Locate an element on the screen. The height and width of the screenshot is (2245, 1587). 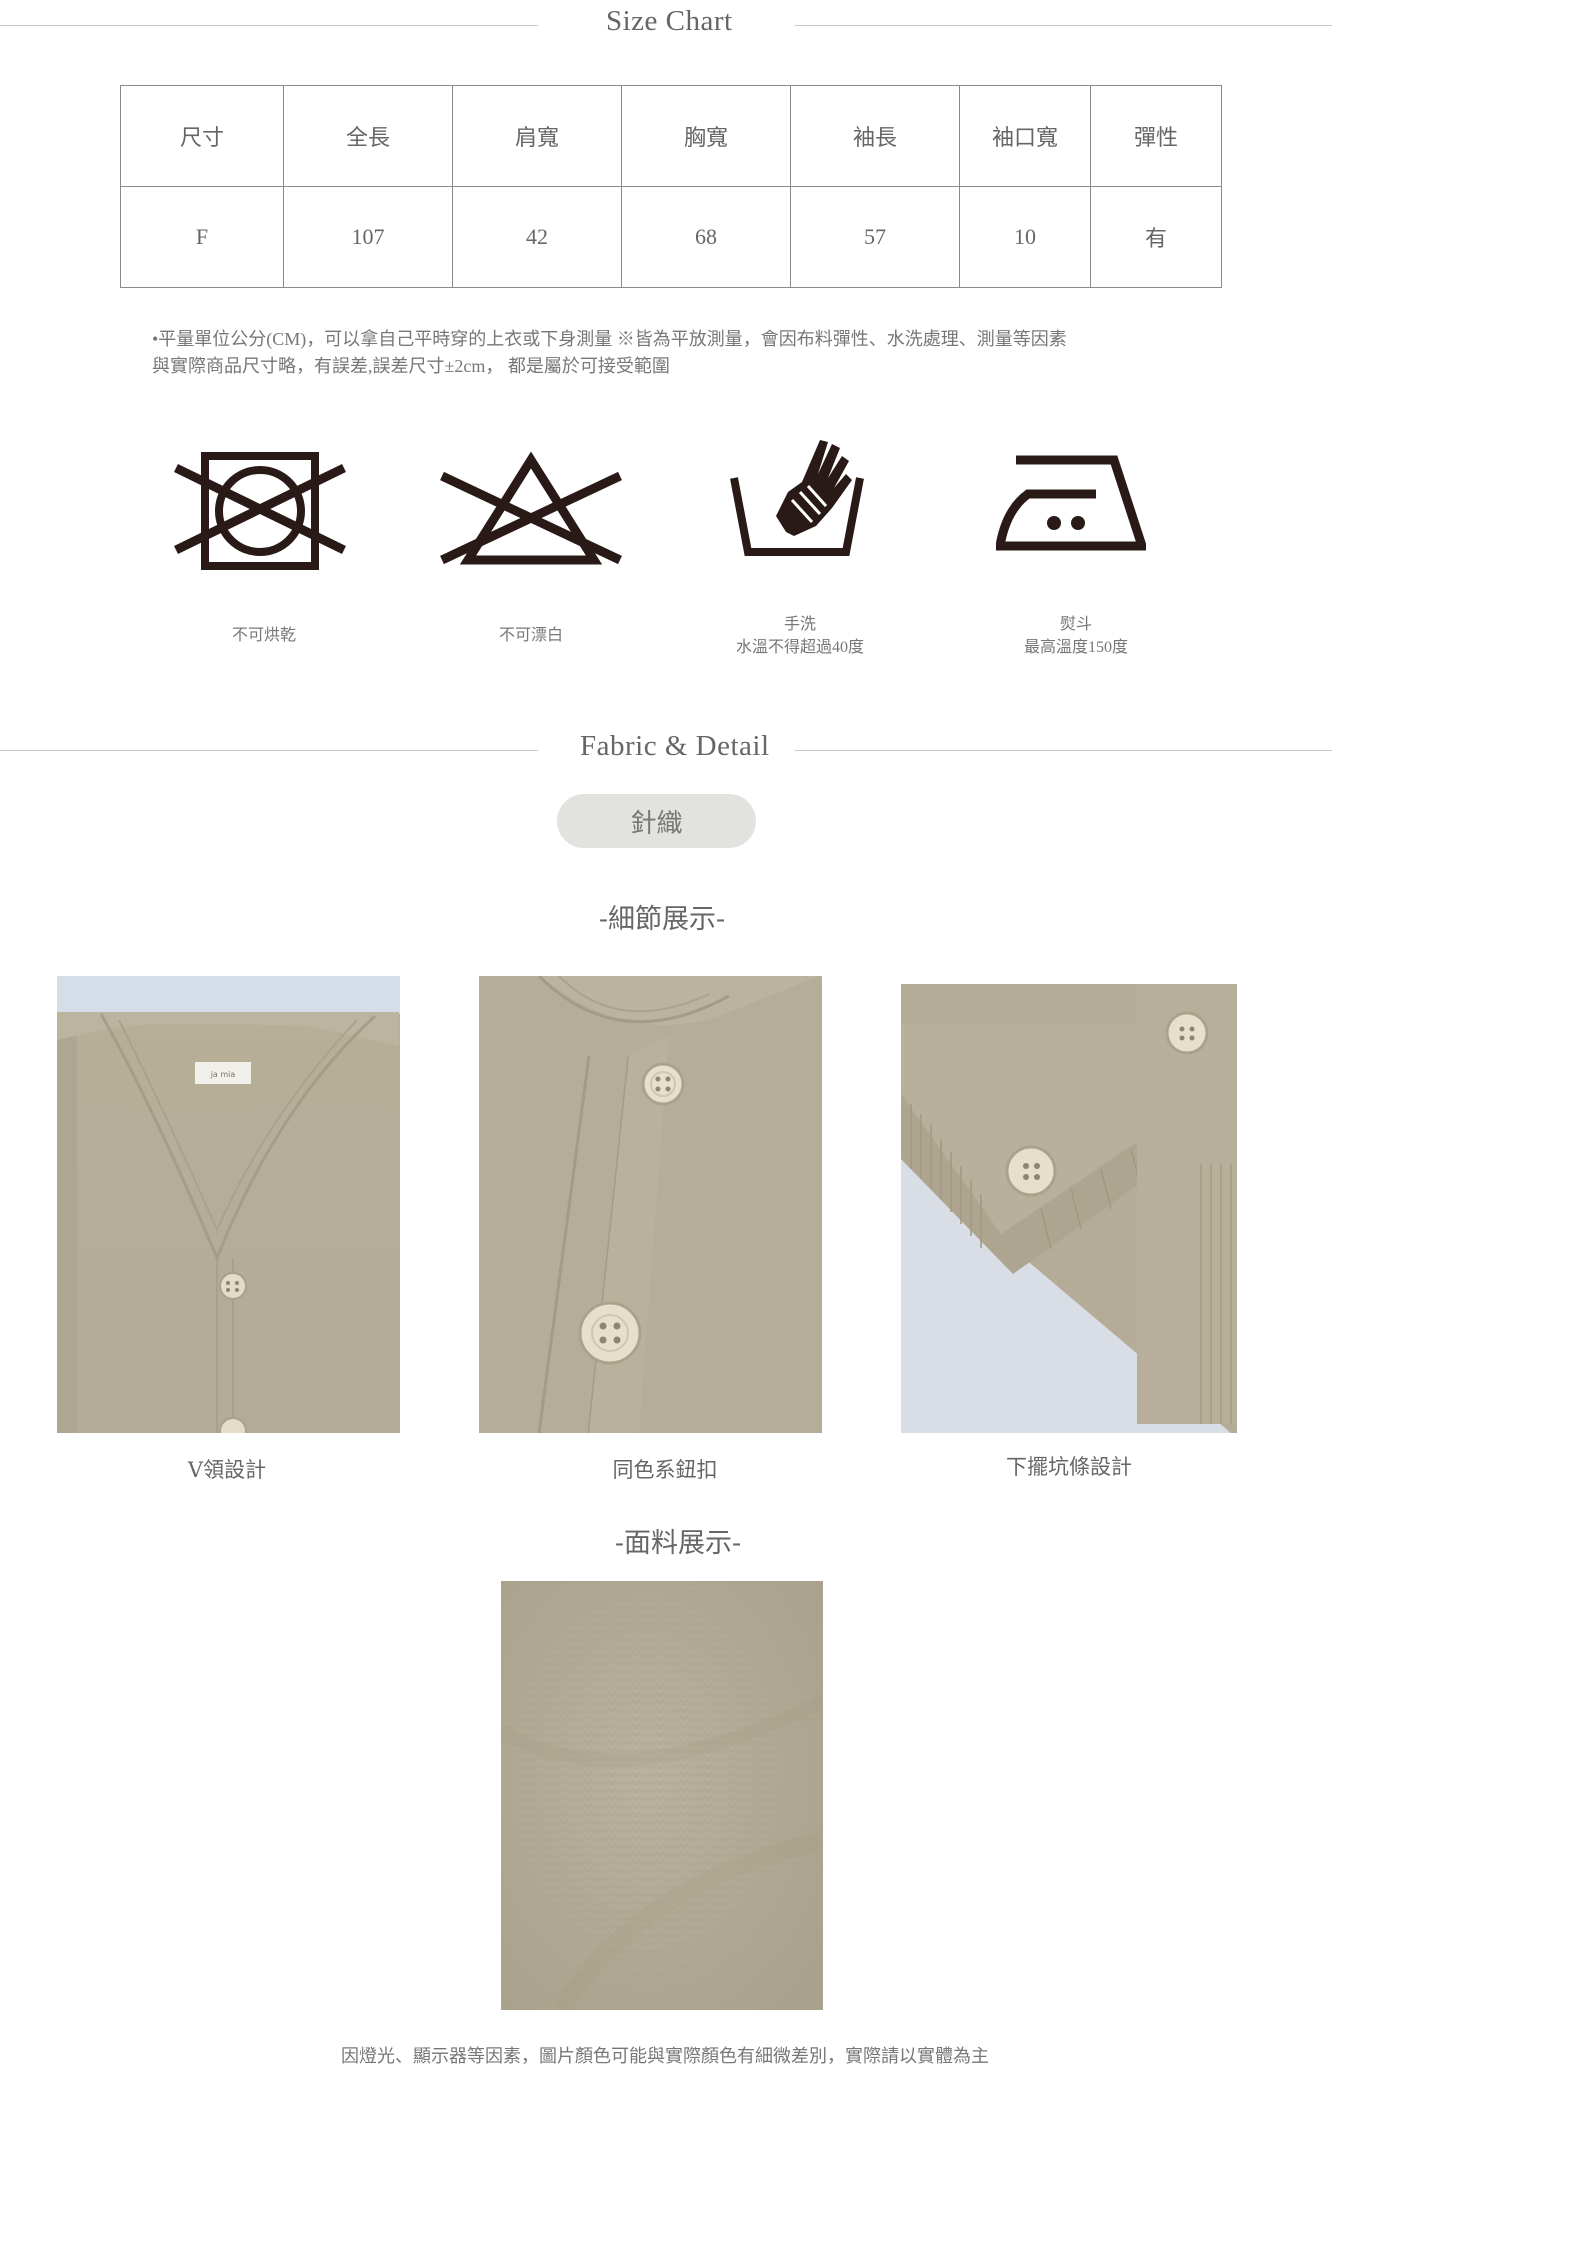
care-label: 不可烘乾 is located at coordinates (264, 635).